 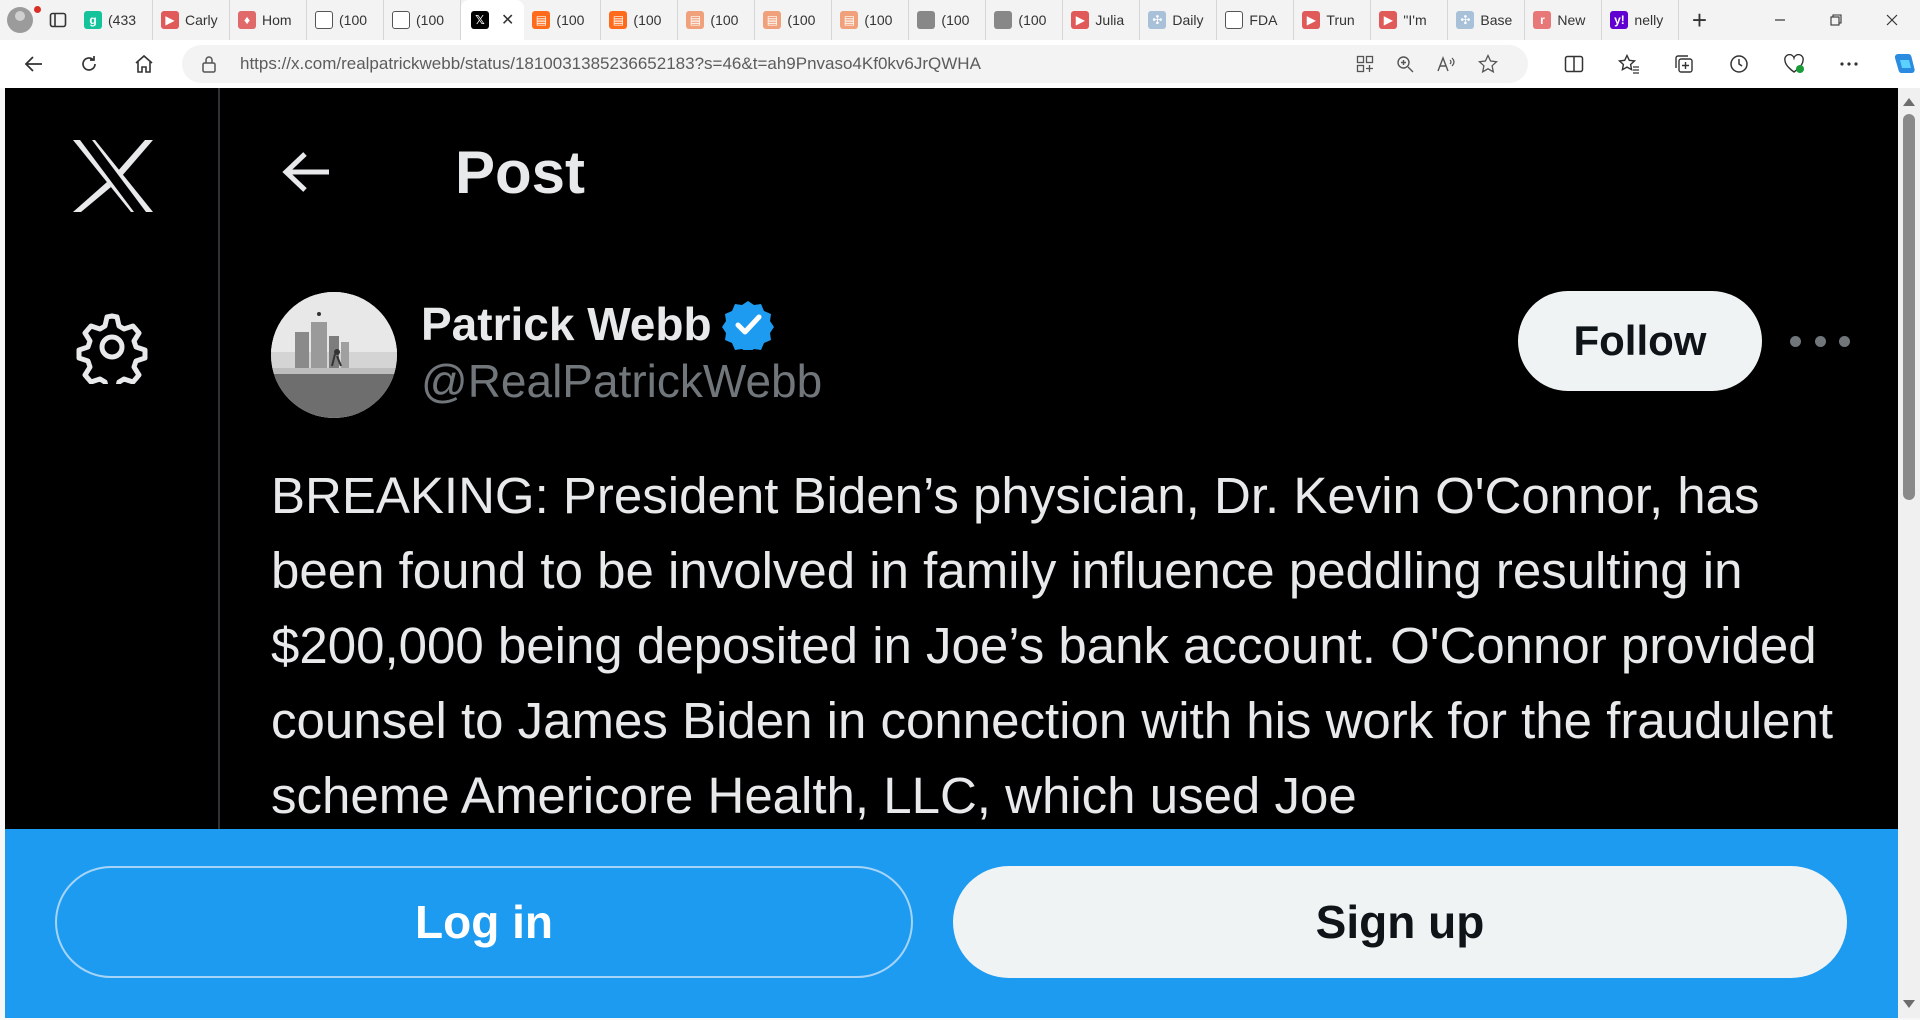 I want to click on site-icon: ✣, so click(x=1157, y=20).